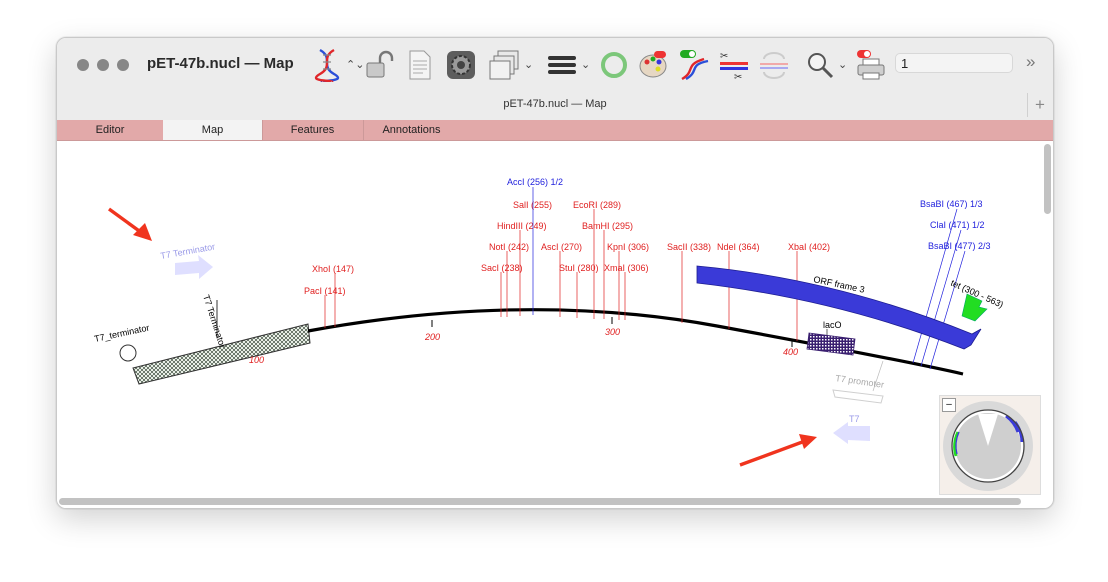  Describe the element at coordinates (951, 204) in the screenshot. I see `site-bsabi-467: BsaBI (467) 1/3` at that location.